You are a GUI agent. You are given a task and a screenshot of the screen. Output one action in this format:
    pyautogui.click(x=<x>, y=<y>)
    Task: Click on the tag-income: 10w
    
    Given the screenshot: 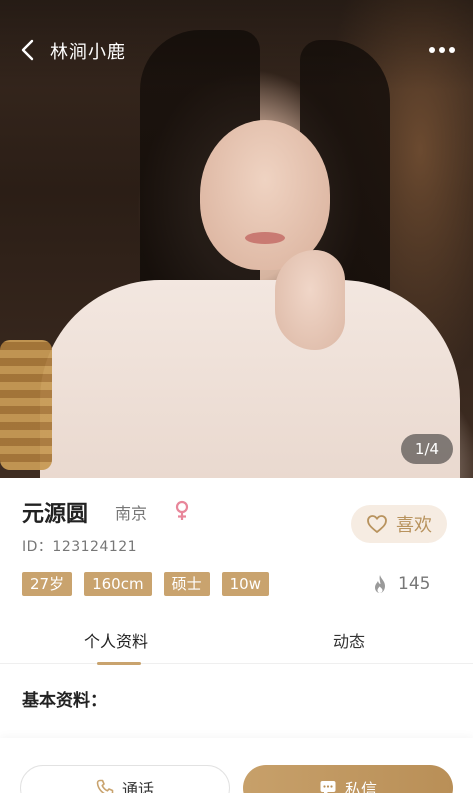 What is the action you would take?
    pyautogui.click(x=245, y=584)
    